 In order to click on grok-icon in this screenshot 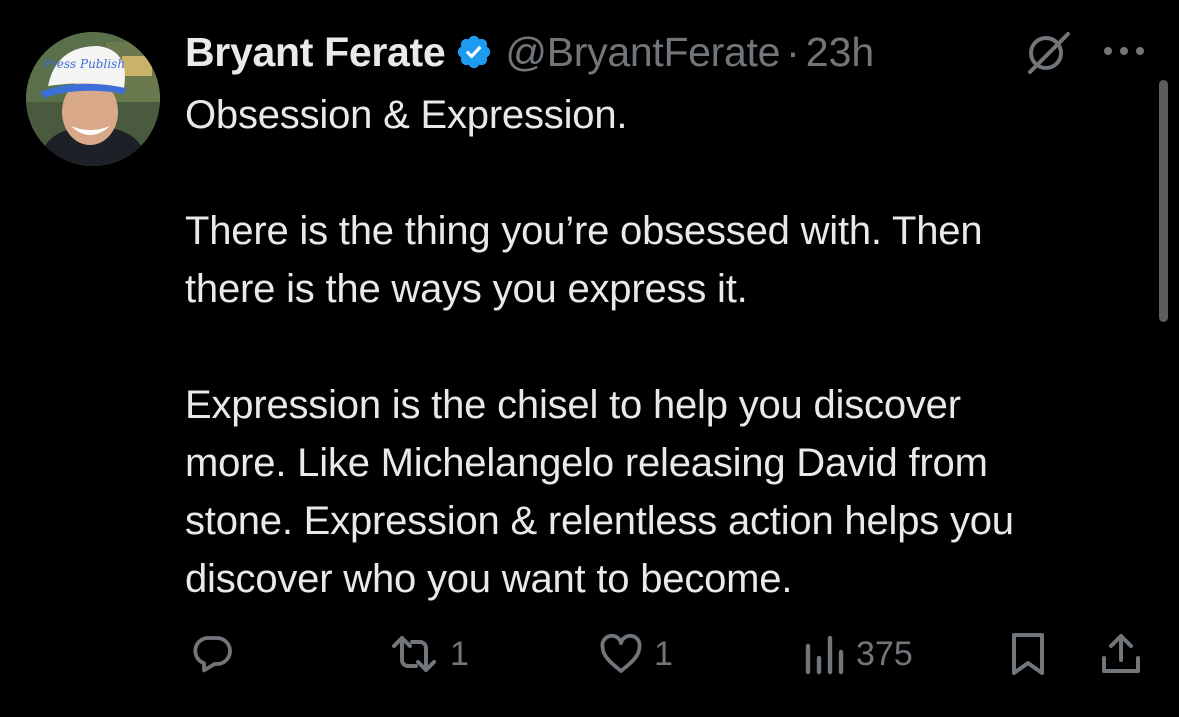, I will do `click(1048, 53)`.